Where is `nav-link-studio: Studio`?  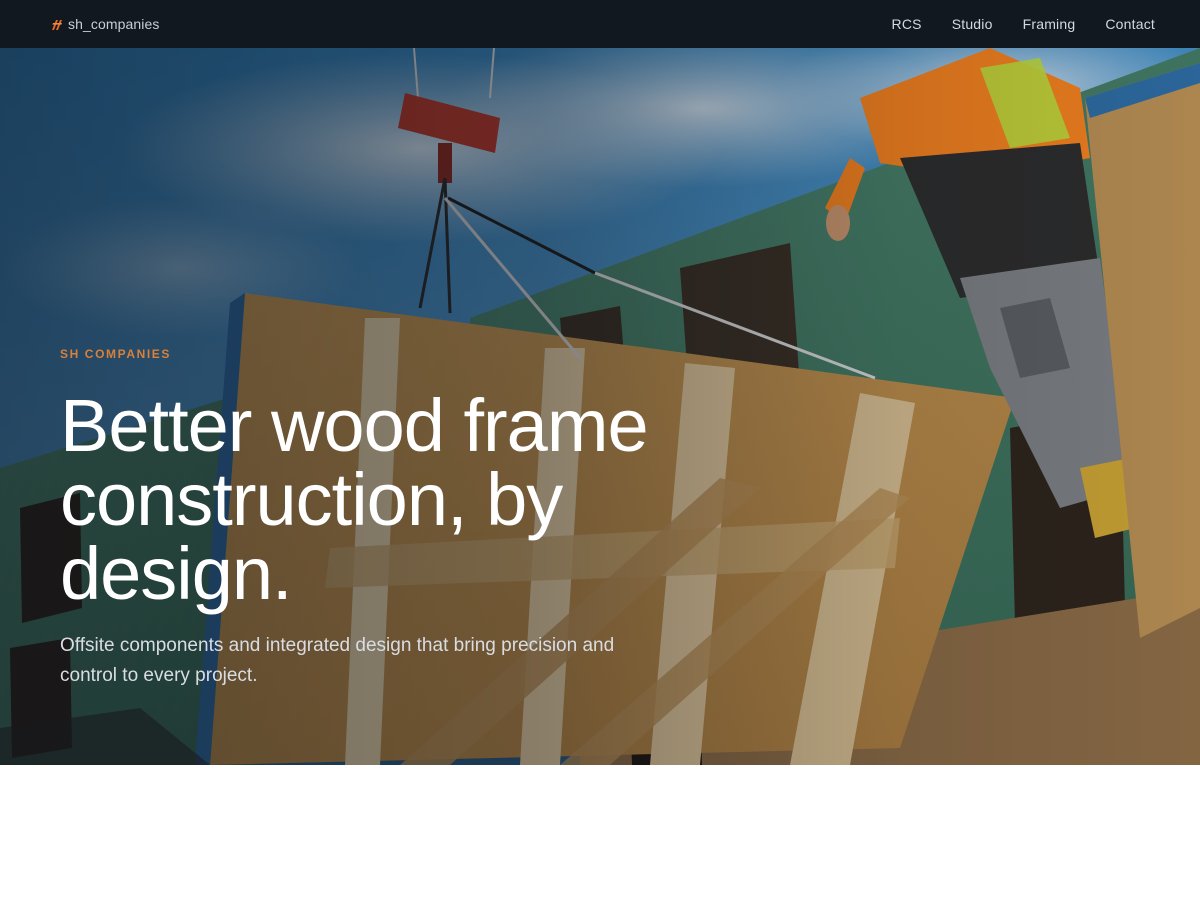
nav-link-studio: Studio is located at coordinates (972, 24).